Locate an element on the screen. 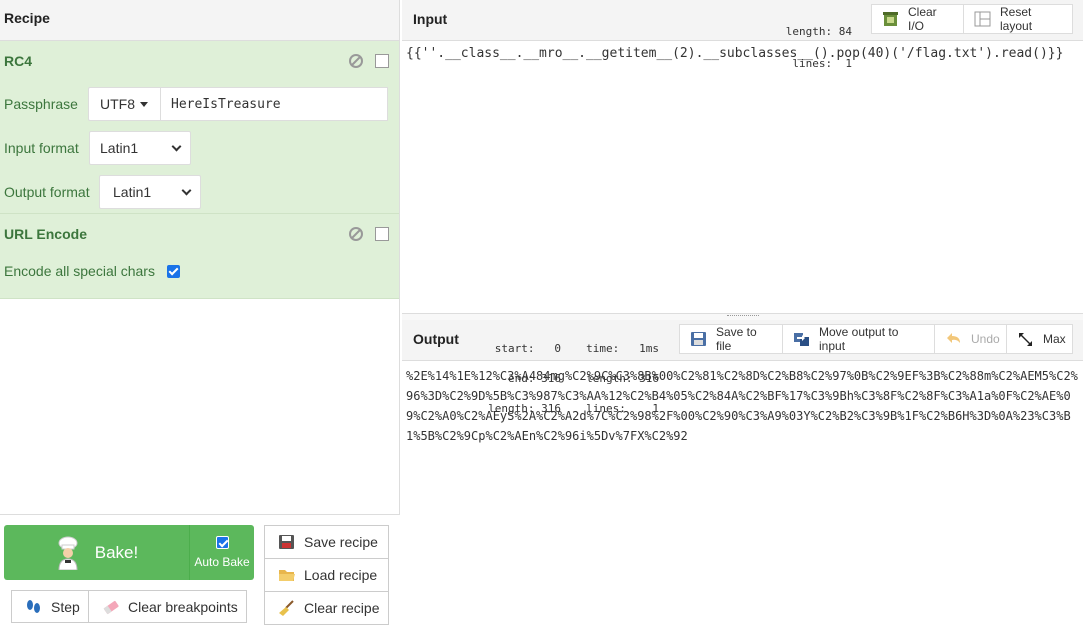 This screenshot has width=1083, height=633. output-format-value: Latin1 is located at coordinates (132, 192).